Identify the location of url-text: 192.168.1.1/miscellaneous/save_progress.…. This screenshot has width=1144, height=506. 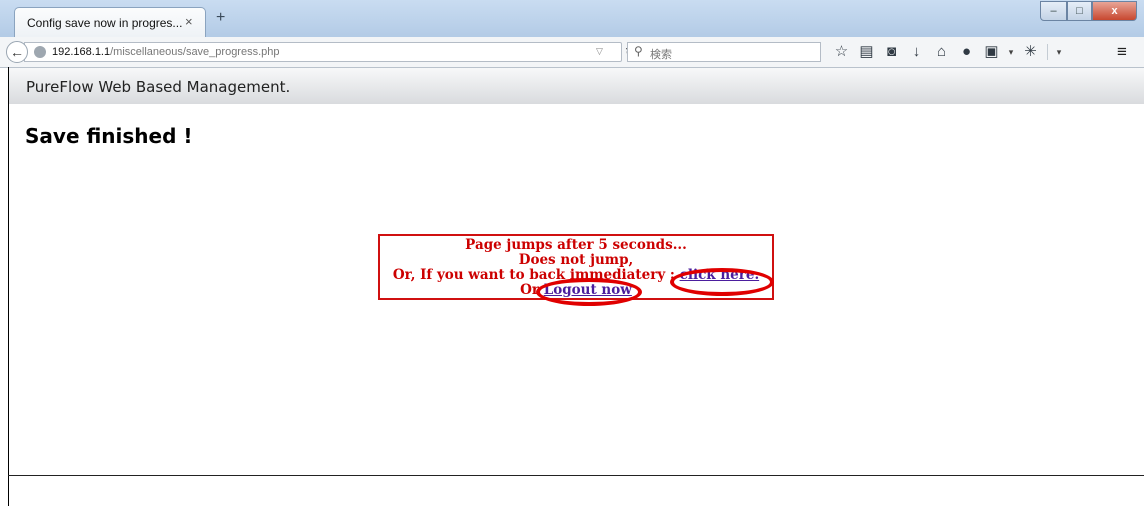
(166, 52).